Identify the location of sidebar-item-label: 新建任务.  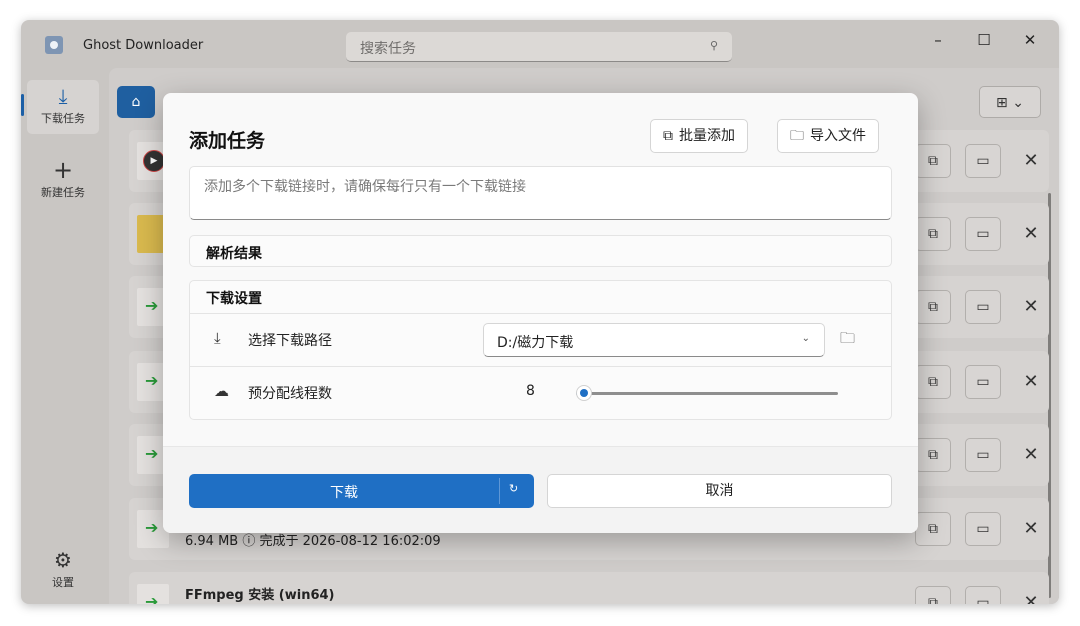
(63, 192).